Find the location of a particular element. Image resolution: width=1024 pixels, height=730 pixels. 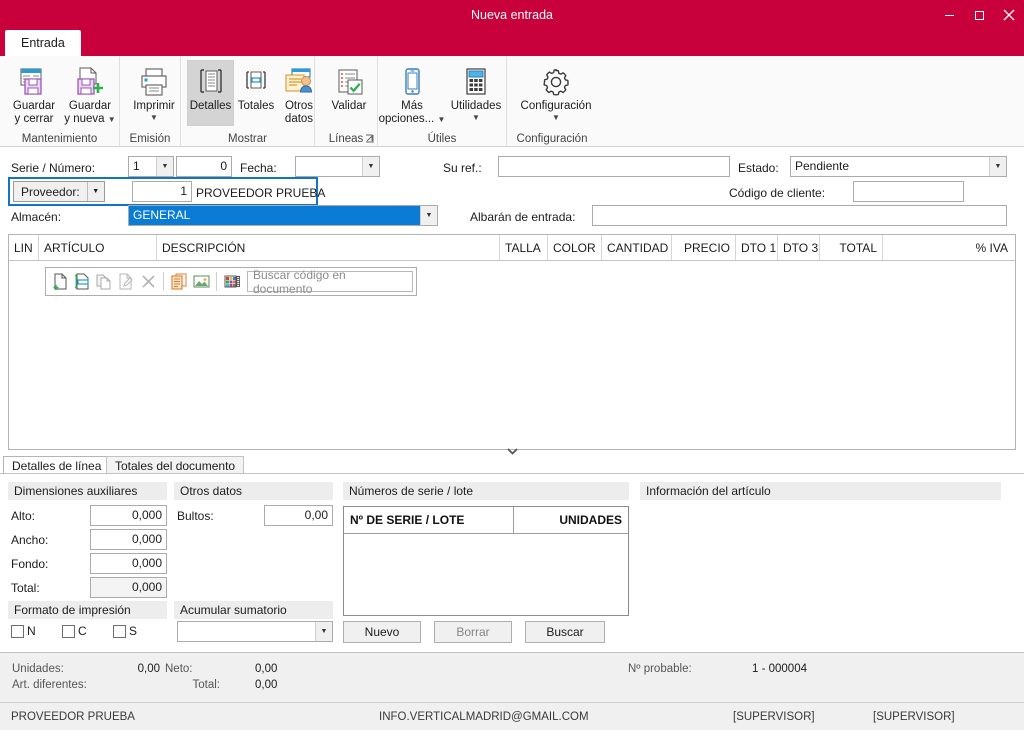

grid-col-color: COLOR is located at coordinates (575, 247).